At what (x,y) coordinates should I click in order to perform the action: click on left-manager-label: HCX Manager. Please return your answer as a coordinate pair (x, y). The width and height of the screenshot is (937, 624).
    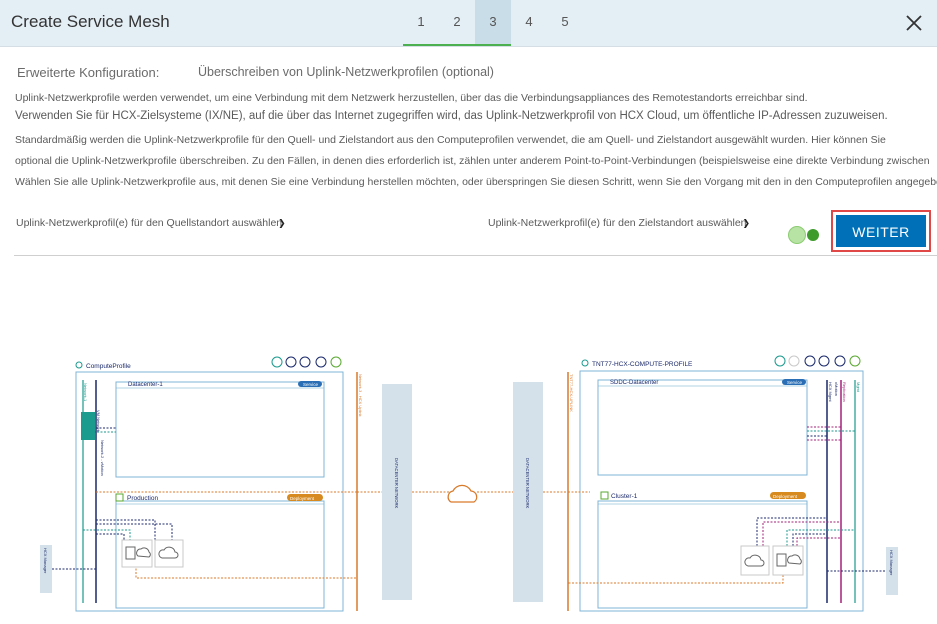
    Looking at the image, I should click on (45, 561).